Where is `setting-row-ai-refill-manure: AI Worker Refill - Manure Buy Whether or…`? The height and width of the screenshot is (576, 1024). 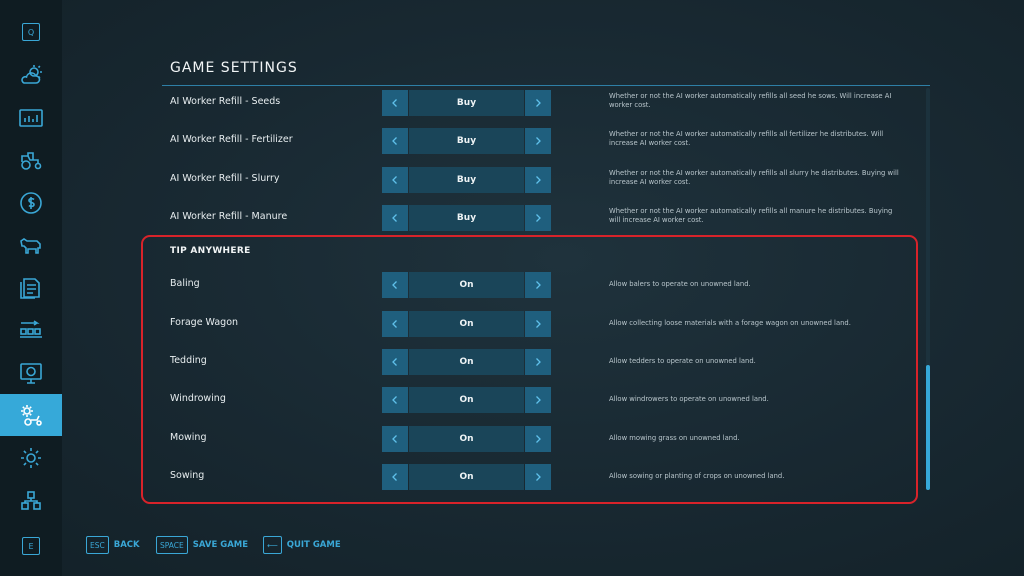
setting-row-ai-refill-manure: AI Worker Refill - Manure Buy Whether or… is located at coordinates (540, 218).